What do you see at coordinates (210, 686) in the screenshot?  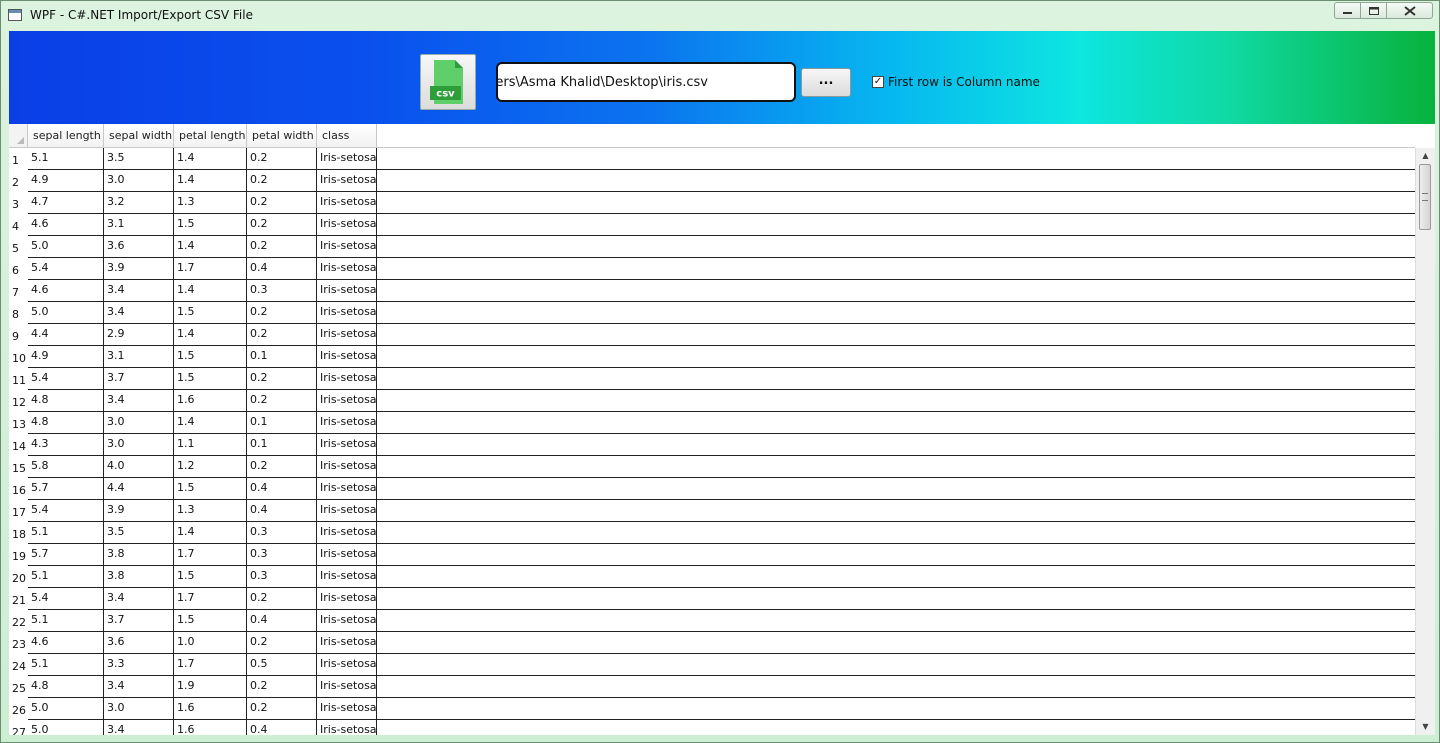 I see `cell-petal-length: 1.9` at bounding box center [210, 686].